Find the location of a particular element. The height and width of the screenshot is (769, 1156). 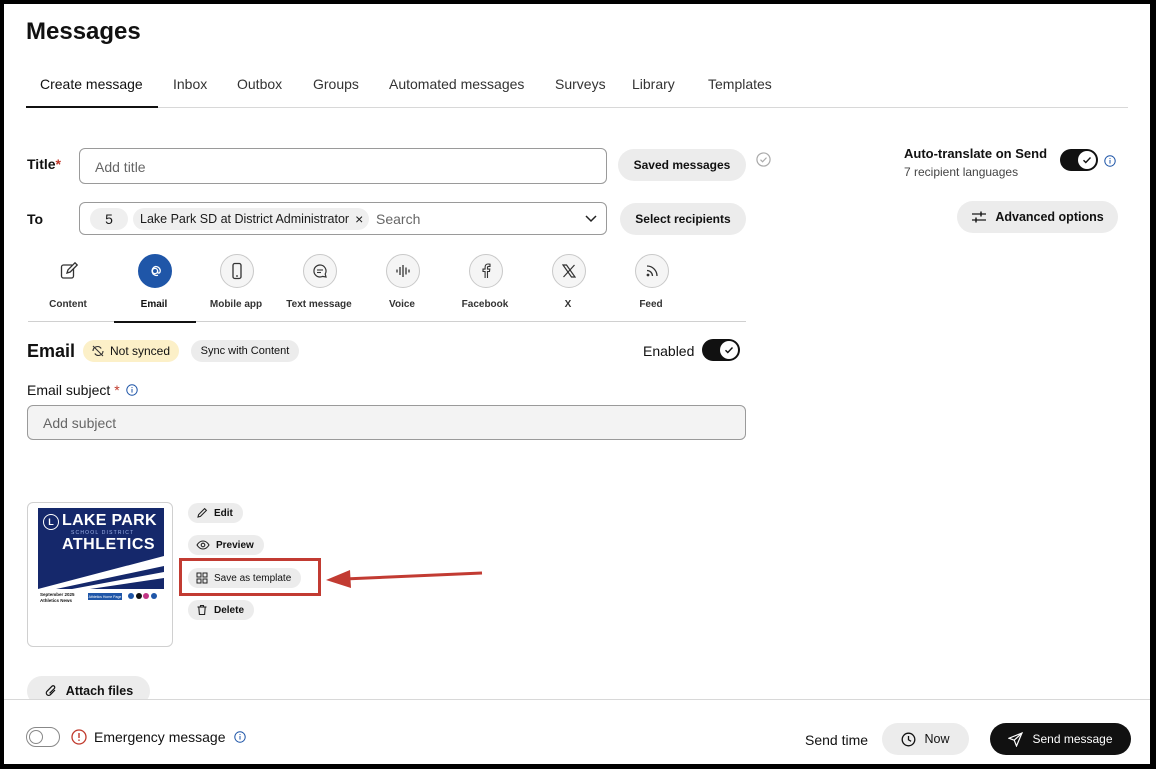

advanced-options-button: Advanced options is located at coordinates (1037, 217).